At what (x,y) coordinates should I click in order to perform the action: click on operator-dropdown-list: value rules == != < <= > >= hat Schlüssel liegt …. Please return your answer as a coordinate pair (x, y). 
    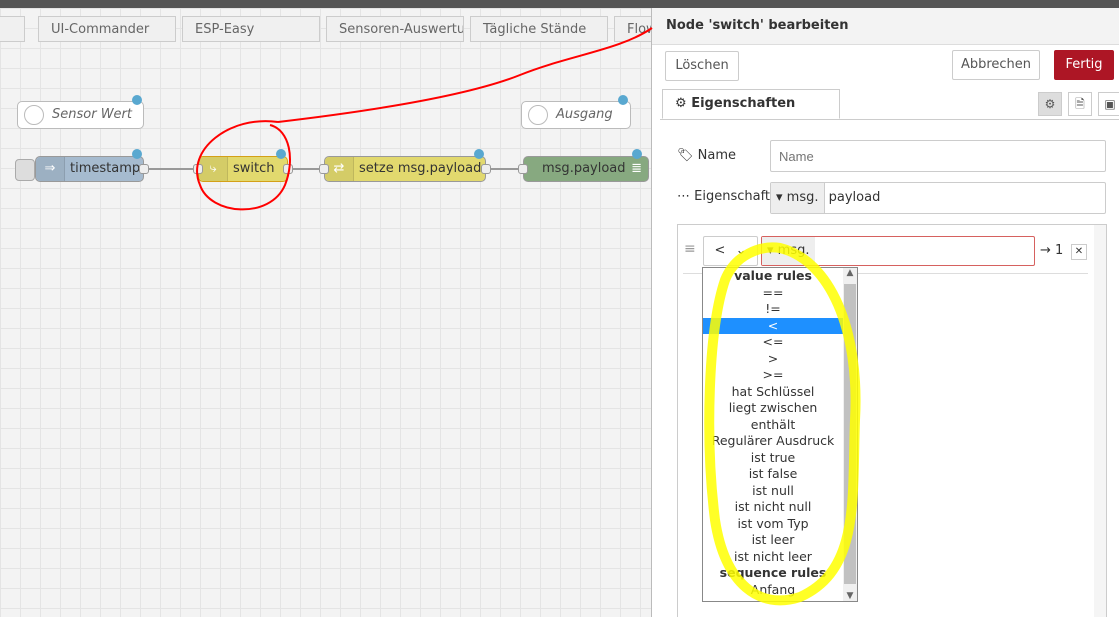
    Looking at the image, I should click on (780, 434).